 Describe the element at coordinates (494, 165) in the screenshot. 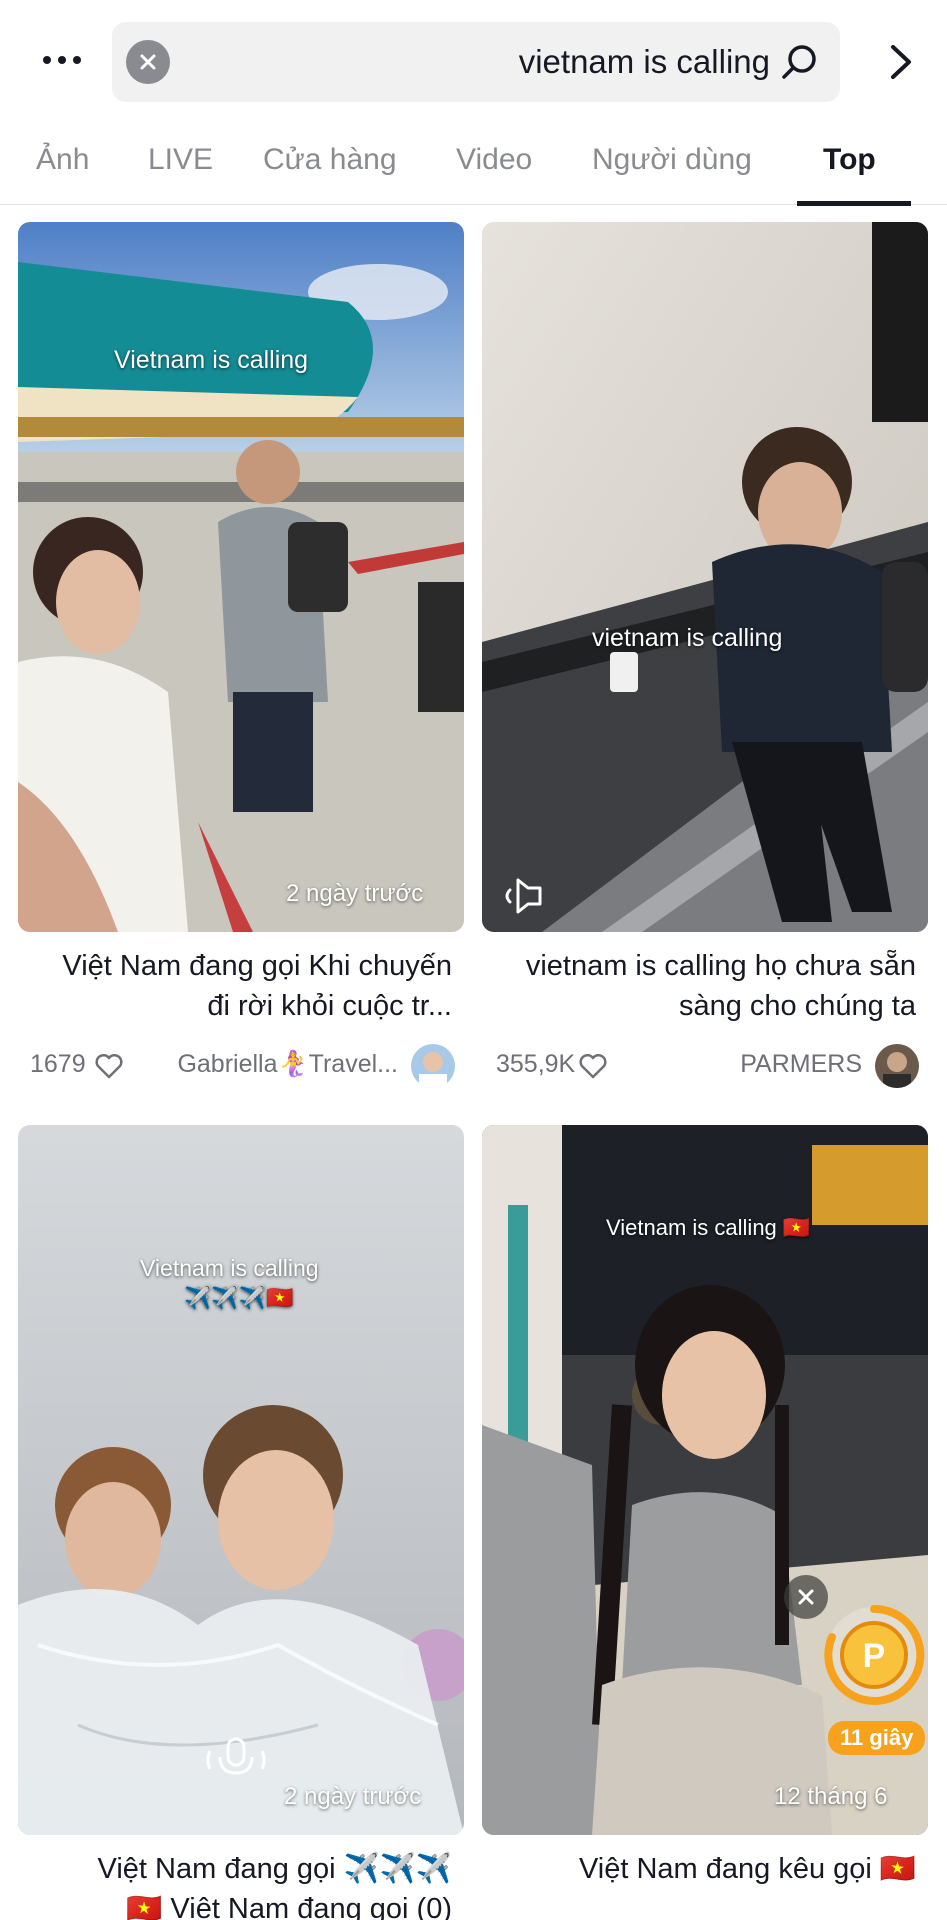

I see `tab-video: Video` at that location.